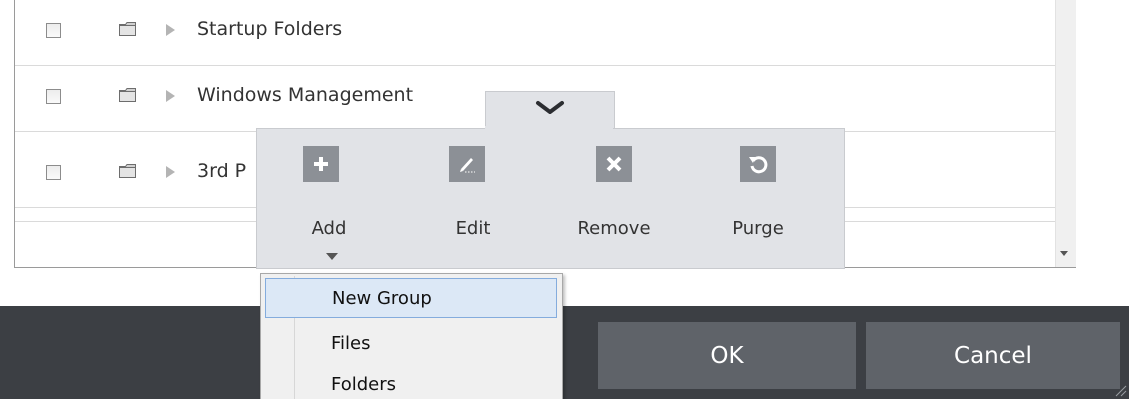 This screenshot has height=399, width=1129. I want to click on x-icon, so click(614, 164).